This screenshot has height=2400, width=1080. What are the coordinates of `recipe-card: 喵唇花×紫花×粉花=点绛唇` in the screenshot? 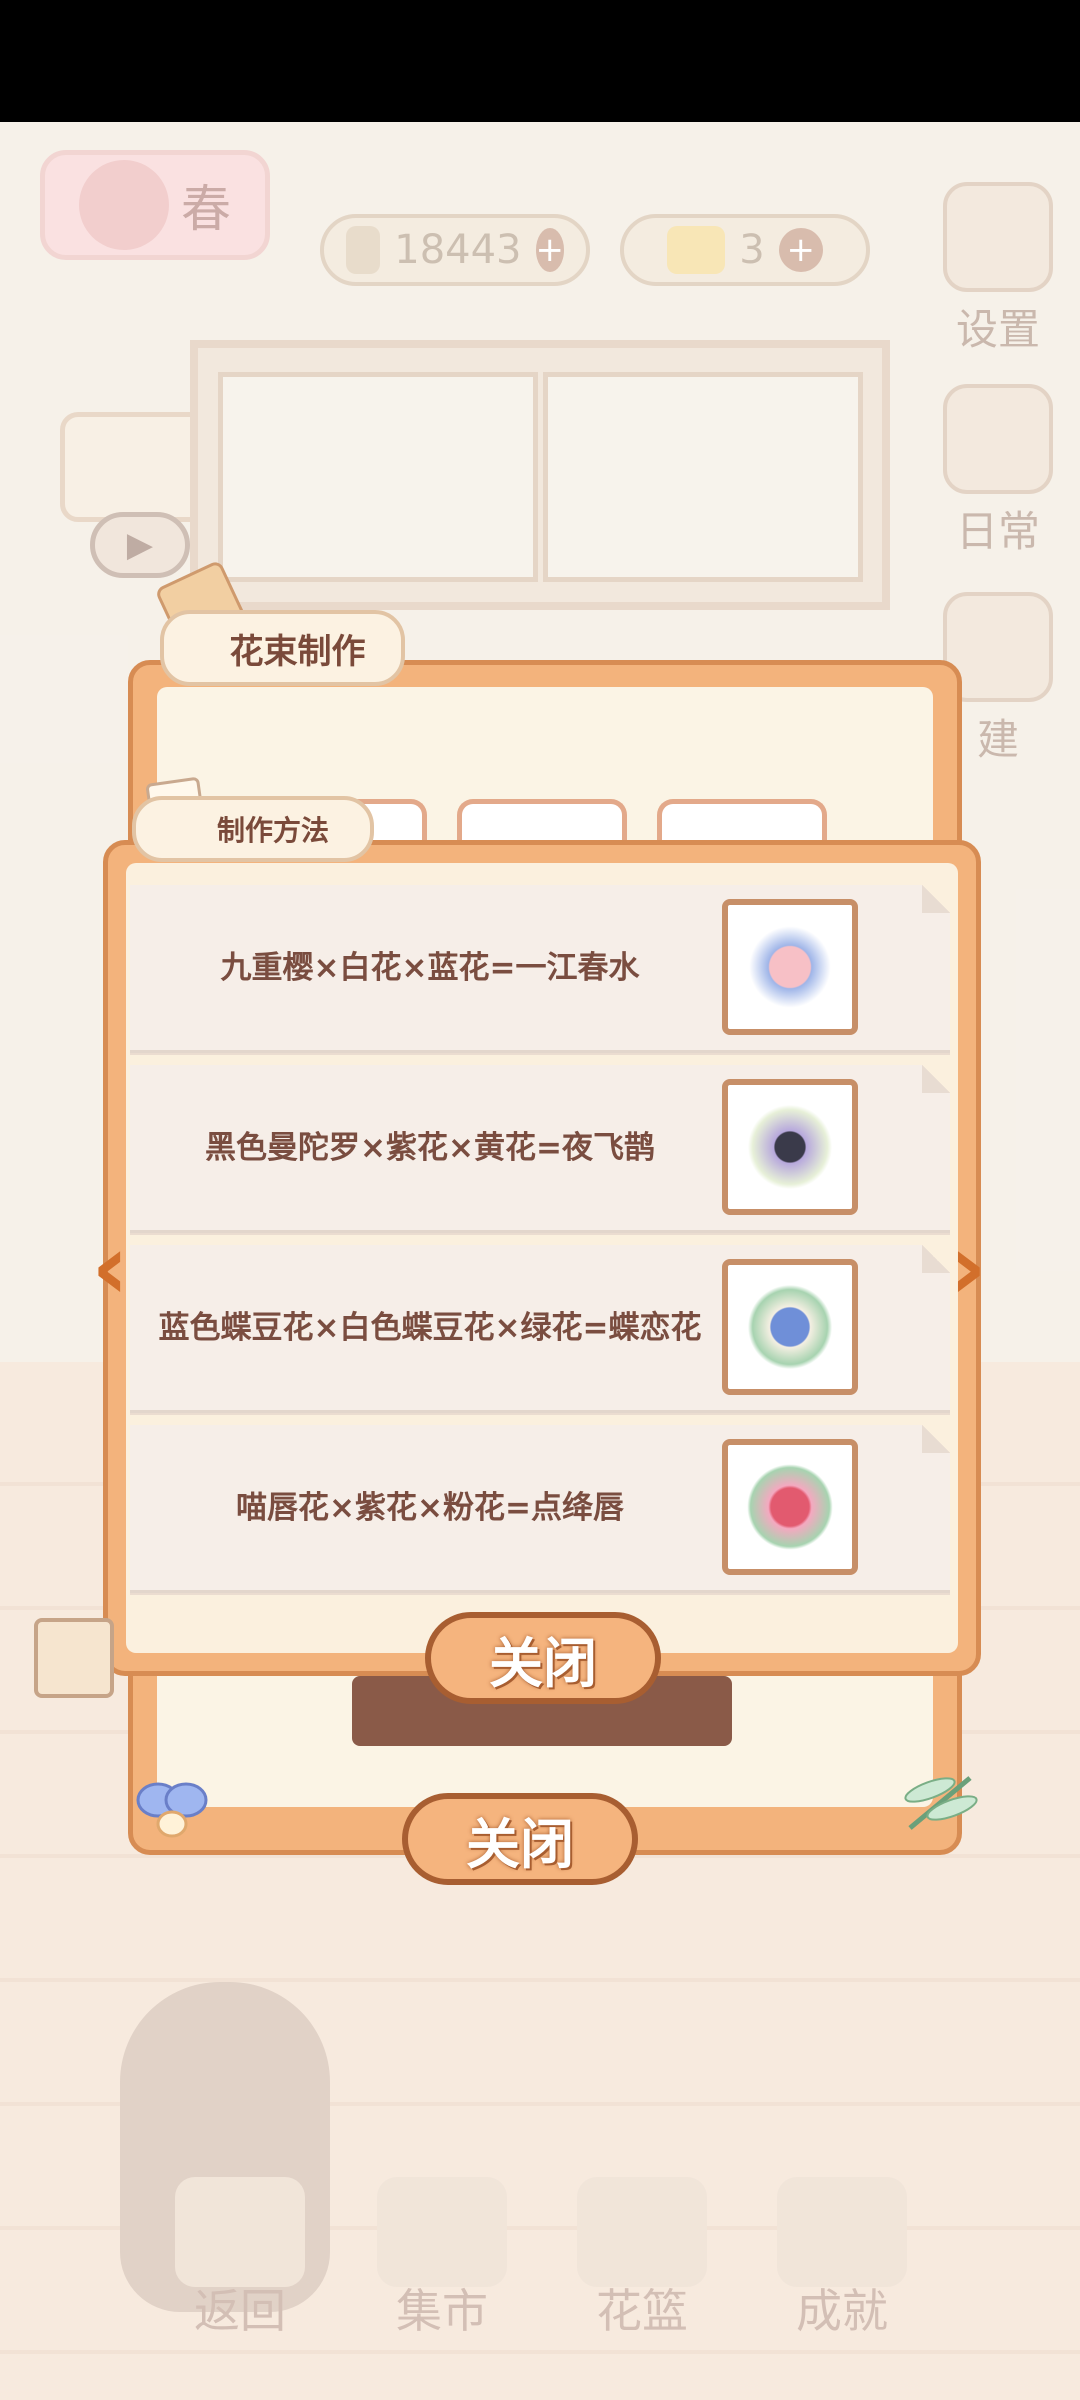 It's located at (540, 1509).